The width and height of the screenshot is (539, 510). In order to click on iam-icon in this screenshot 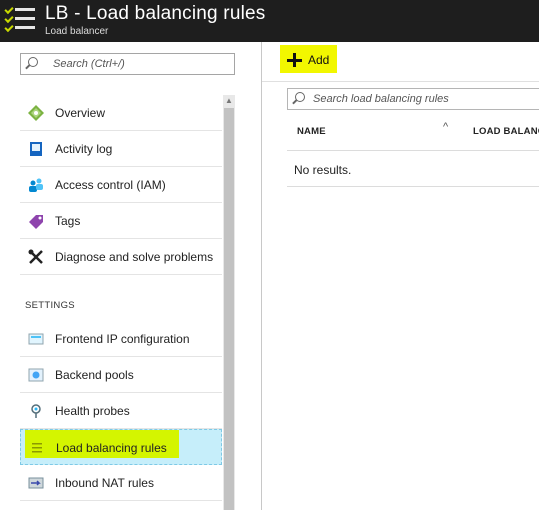, I will do `click(36, 185)`.